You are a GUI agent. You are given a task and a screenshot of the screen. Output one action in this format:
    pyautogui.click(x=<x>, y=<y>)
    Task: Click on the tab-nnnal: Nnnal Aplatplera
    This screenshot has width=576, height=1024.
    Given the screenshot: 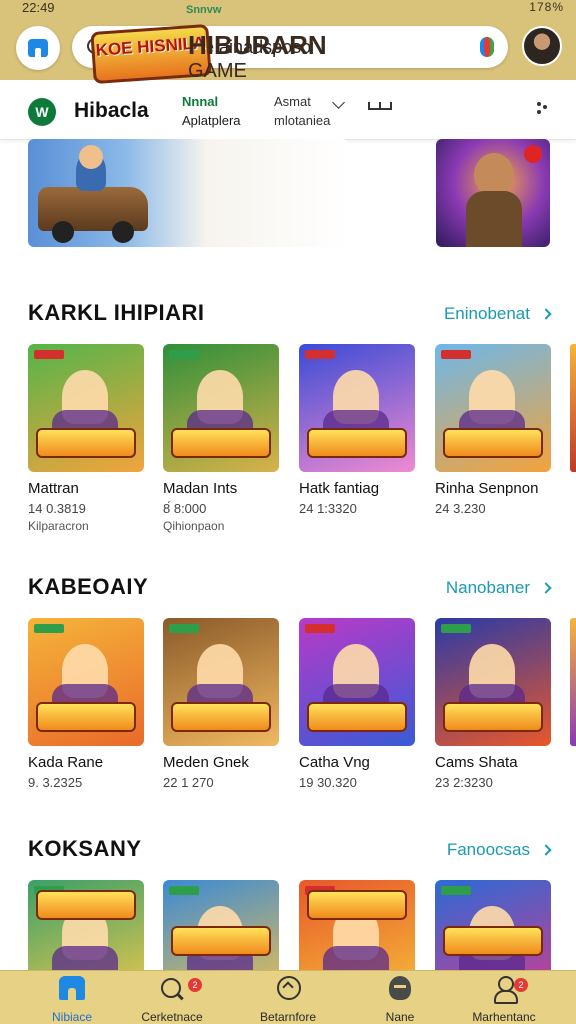 What is the action you would take?
    pyautogui.click(x=211, y=111)
    